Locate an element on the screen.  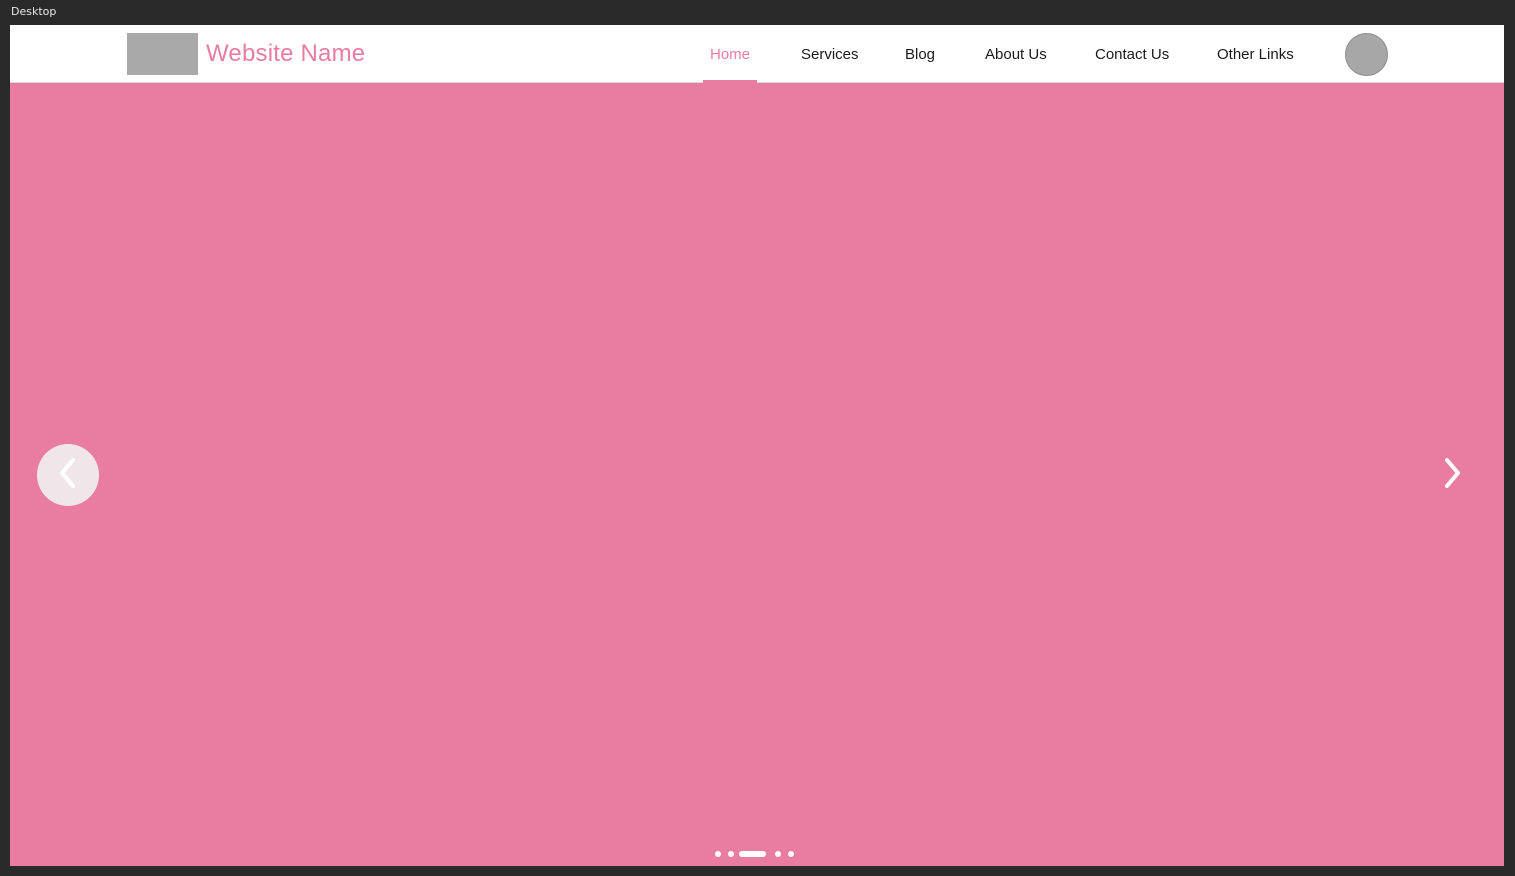
nav-blog: Blog is located at coordinates (920, 54).